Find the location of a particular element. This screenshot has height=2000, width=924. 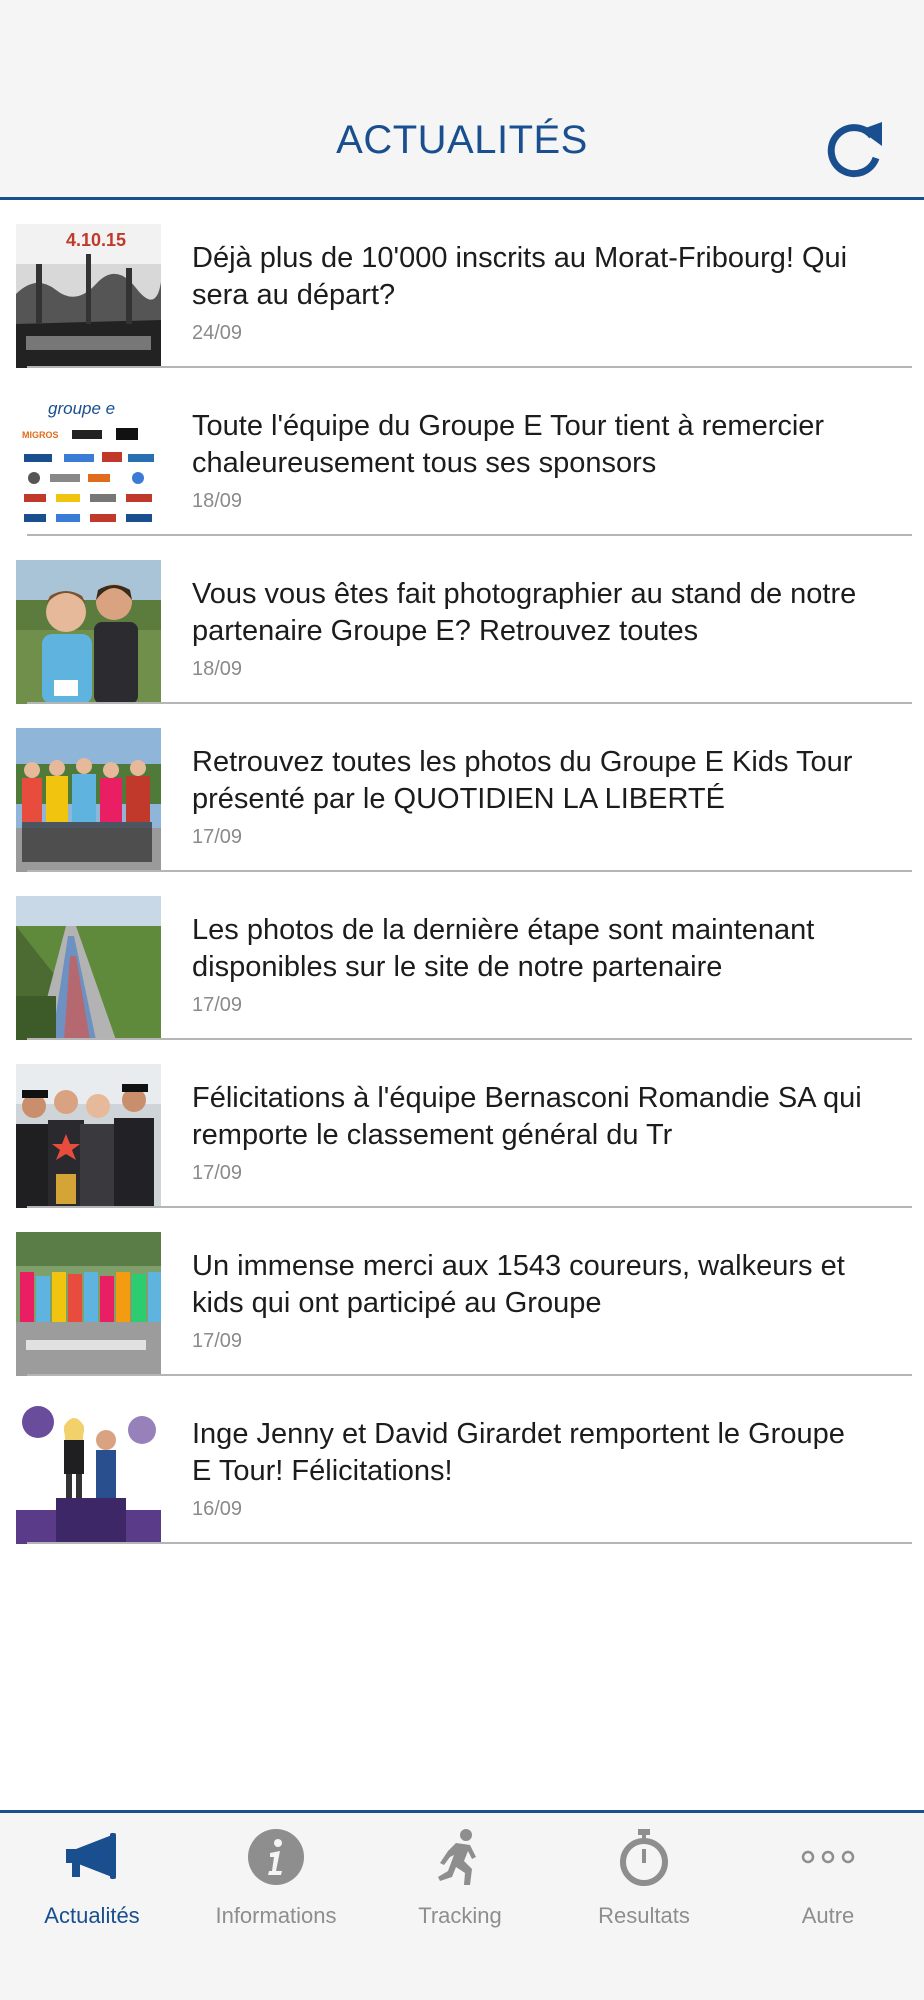

tab-informations: Informations is located at coordinates (276, 1888).